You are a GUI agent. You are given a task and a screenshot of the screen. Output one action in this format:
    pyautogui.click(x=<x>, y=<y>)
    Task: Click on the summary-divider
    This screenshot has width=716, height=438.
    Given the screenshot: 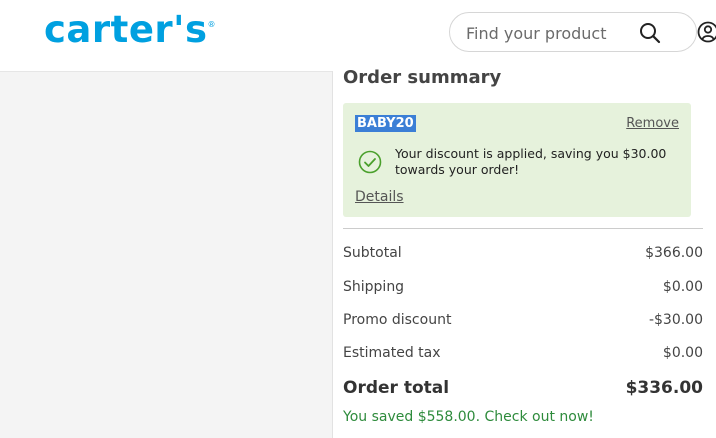 What is the action you would take?
    pyautogui.click(x=523, y=228)
    